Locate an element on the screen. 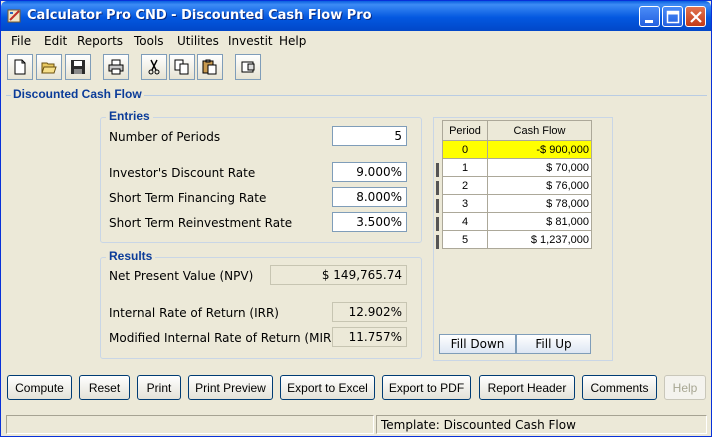  paste-icon is located at coordinates (209, 67).